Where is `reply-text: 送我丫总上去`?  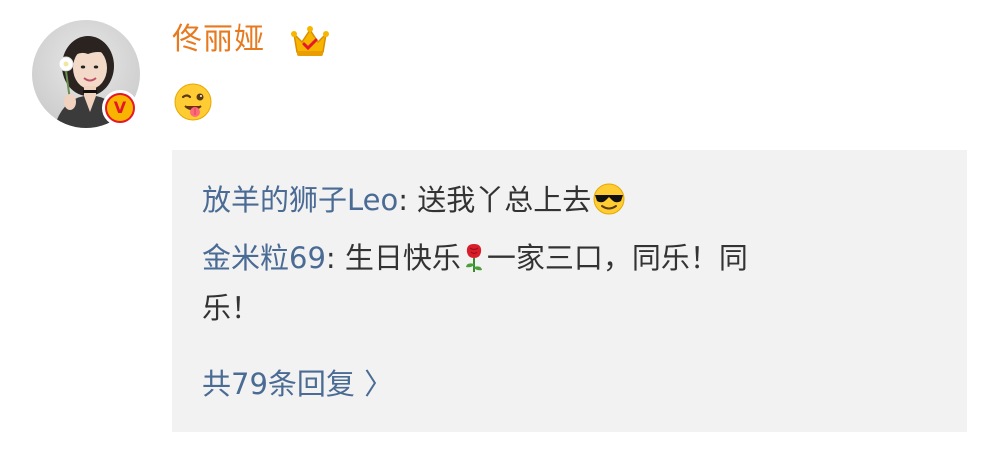 reply-text: 送我丫总上去 is located at coordinates (504, 200).